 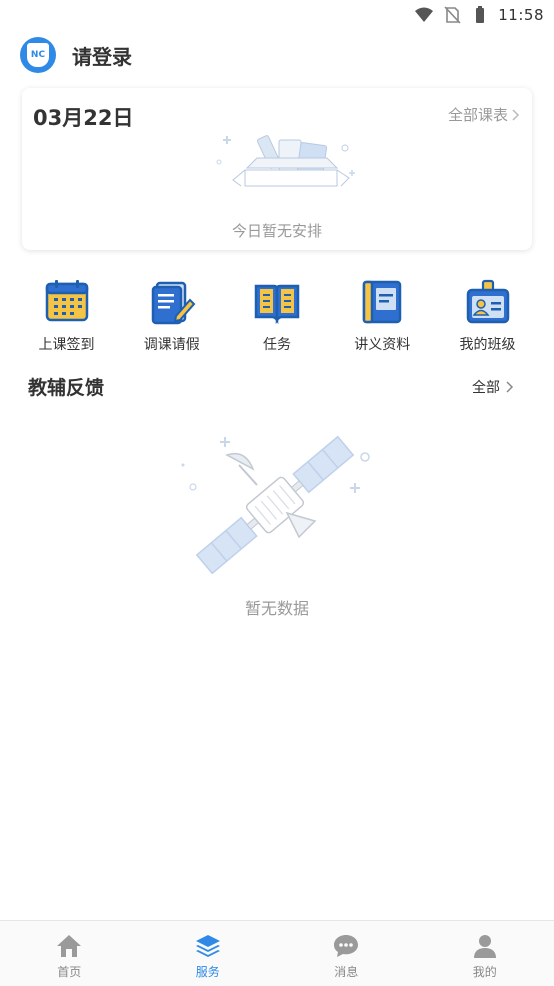 I want to click on app-logo: NC, so click(x=38, y=55).